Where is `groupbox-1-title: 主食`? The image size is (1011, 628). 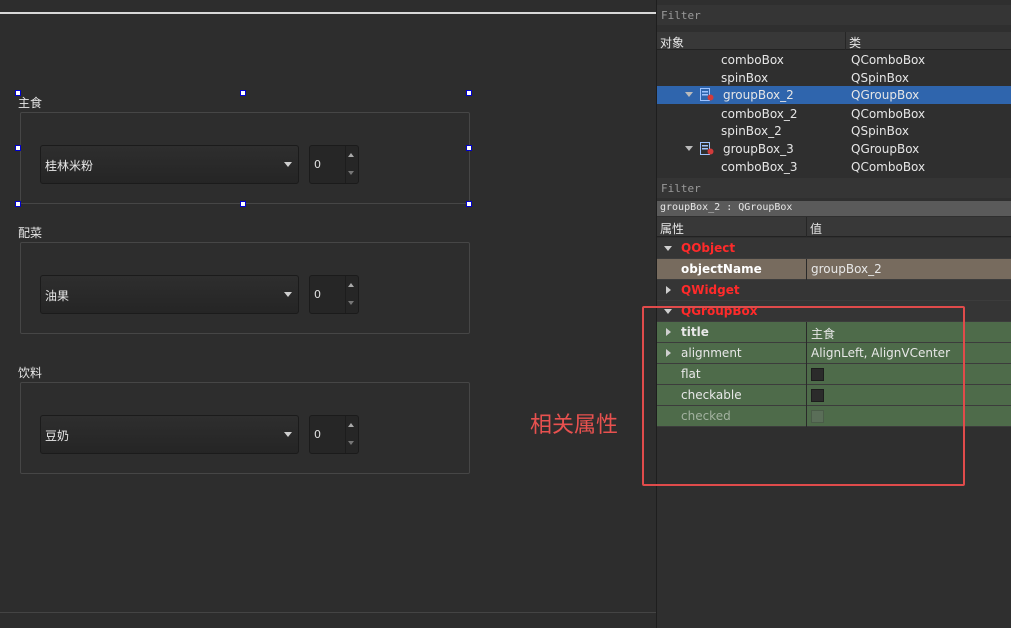
groupbox-1-title: 主食 is located at coordinates (30, 103).